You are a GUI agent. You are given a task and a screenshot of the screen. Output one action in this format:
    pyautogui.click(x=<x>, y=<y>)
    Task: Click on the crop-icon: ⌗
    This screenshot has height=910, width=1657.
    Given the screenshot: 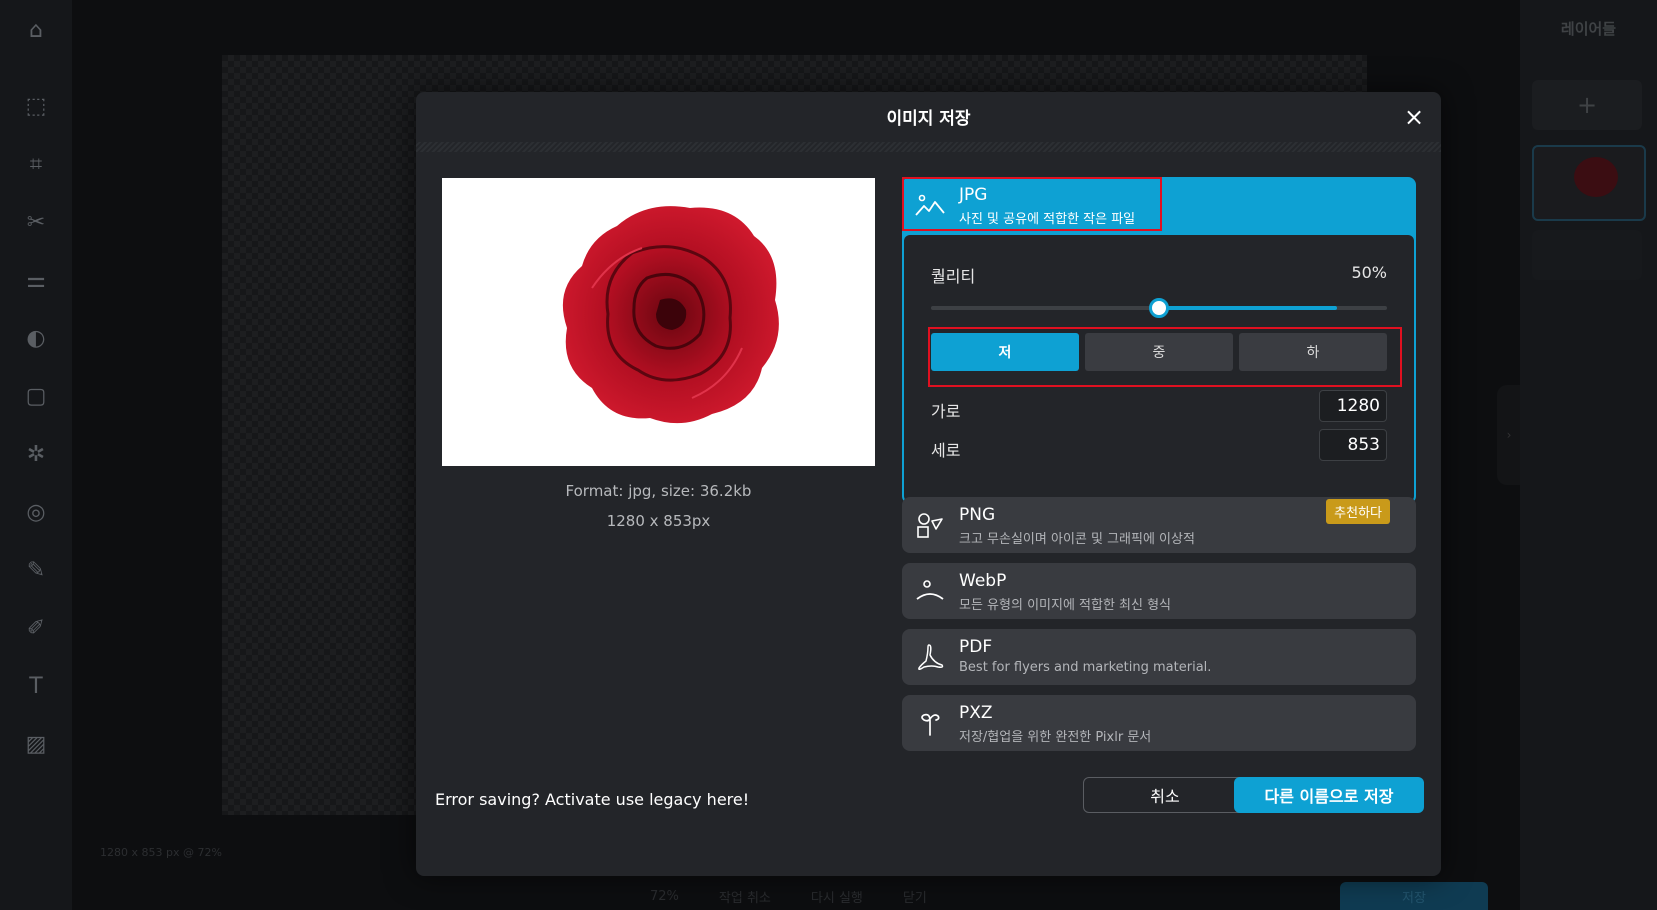 What is the action you would take?
    pyautogui.click(x=36, y=164)
    